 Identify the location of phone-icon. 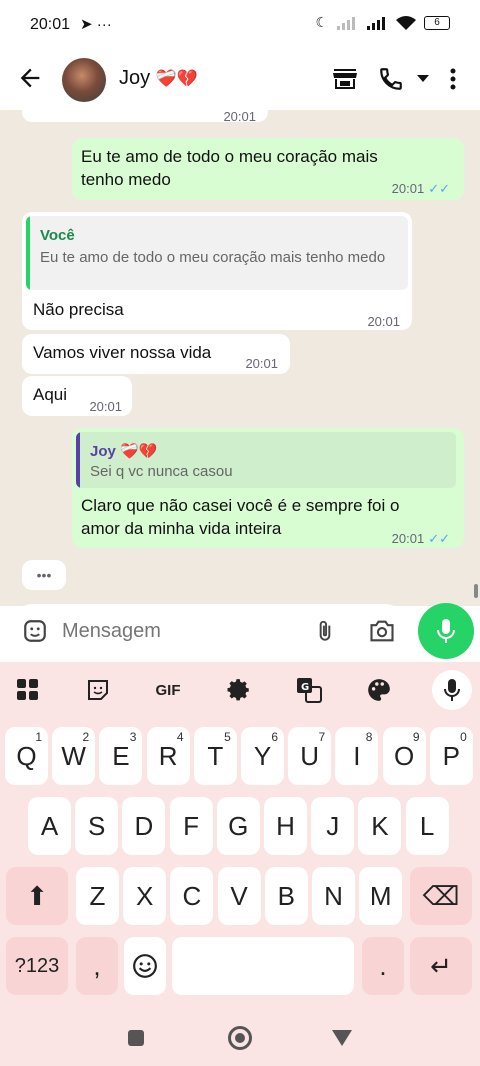
(391, 79).